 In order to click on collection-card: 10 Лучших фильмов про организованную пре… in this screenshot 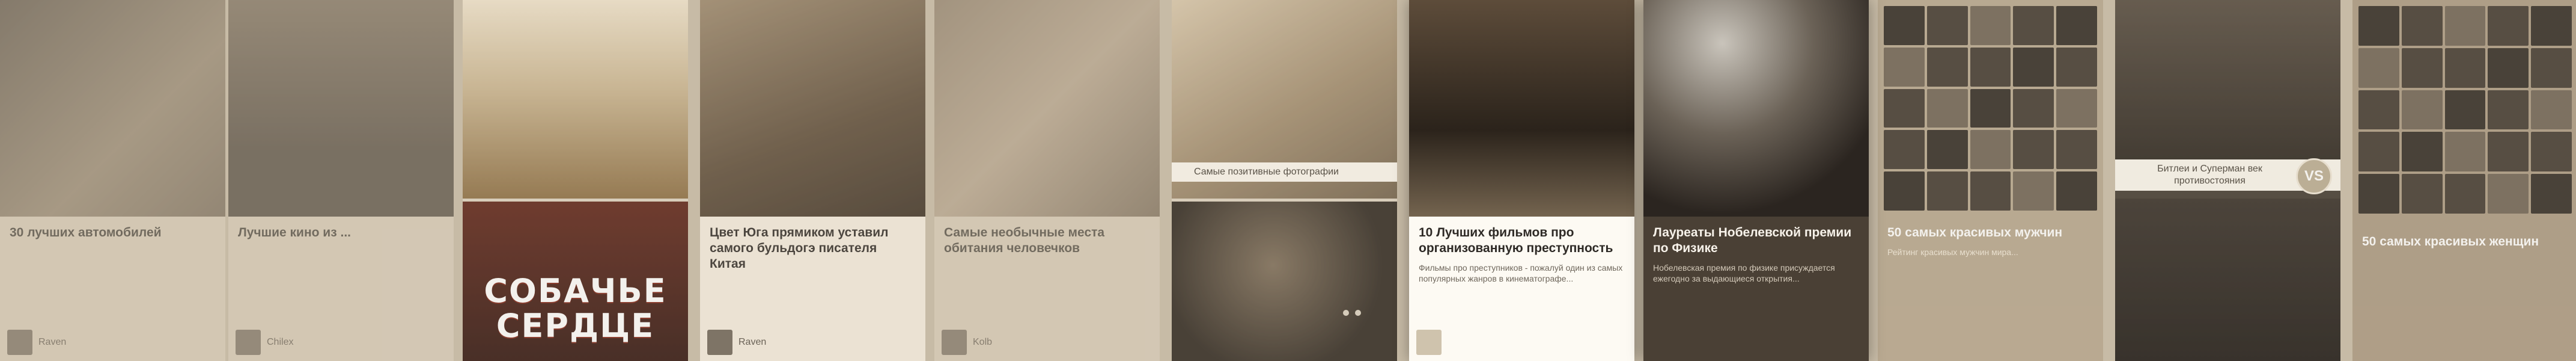, I will do `click(1521, 180)`.